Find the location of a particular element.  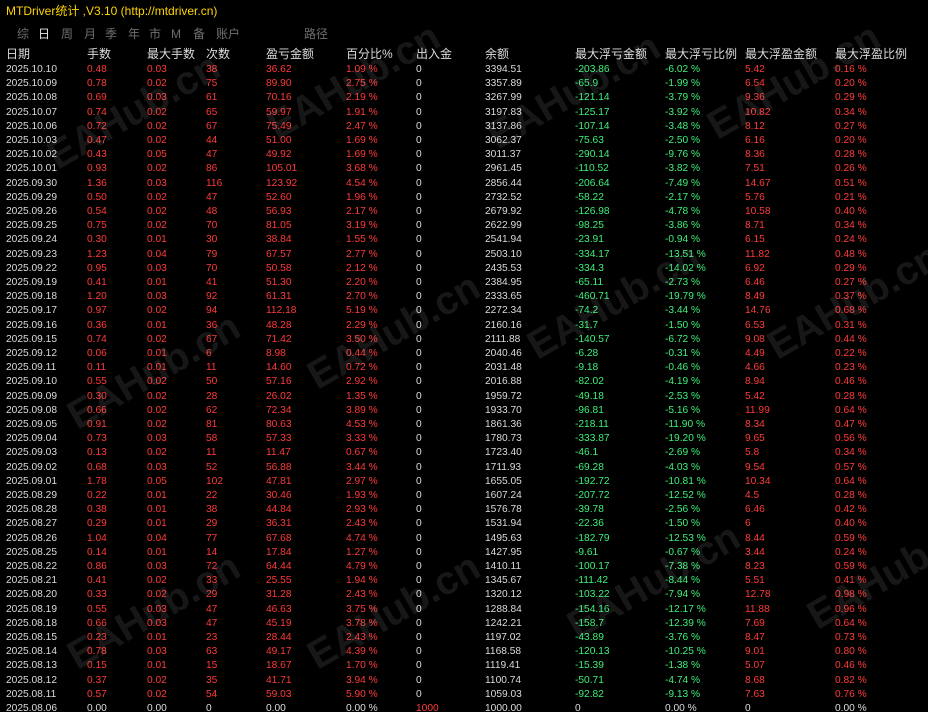

table-cell: -7.94 % is located at coordinates (683, 595).